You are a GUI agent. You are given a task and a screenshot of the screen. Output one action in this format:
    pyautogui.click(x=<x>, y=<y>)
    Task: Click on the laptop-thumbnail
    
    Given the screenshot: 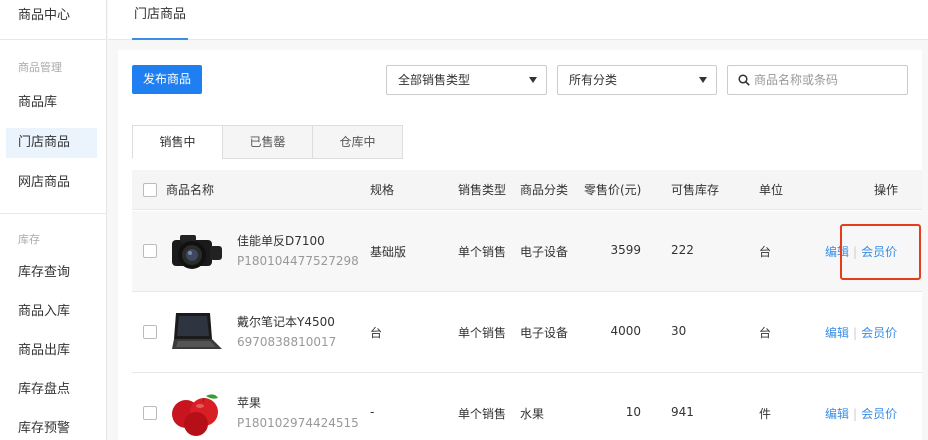 What is the action you would take?
    pyautogui.click(x=197, y=331)
    